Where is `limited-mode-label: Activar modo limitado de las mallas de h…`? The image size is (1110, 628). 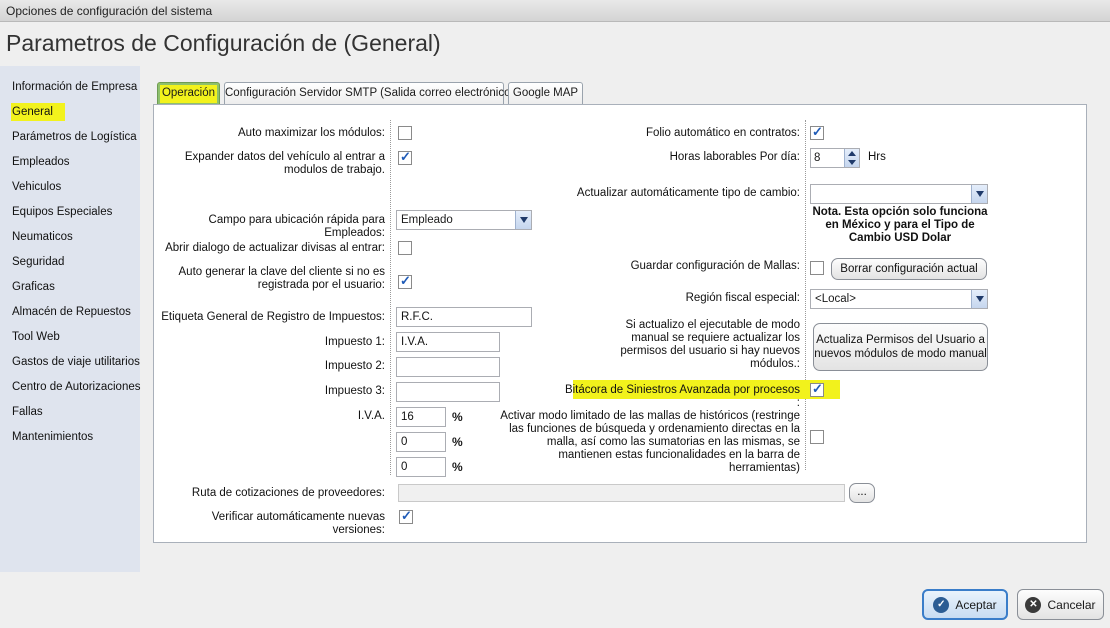 limited-mode-label: Activar modo limitado de las mallas de h… is located at coordinates (650, 442).